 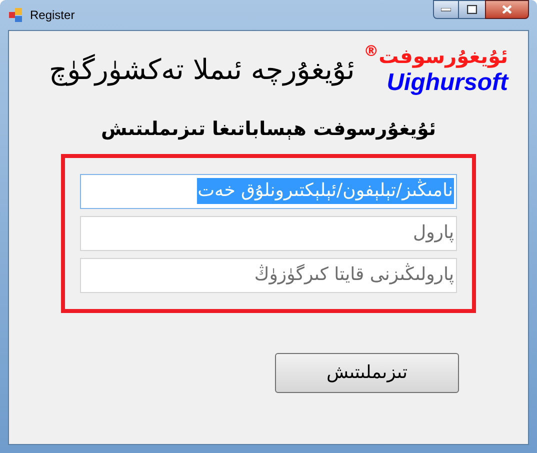 What do you see at coordinates (436, 56) in the screenshot?
I see `brand-name: ئۇيغۇرسوفت$^{®}$` at bounding box center [436, 56].